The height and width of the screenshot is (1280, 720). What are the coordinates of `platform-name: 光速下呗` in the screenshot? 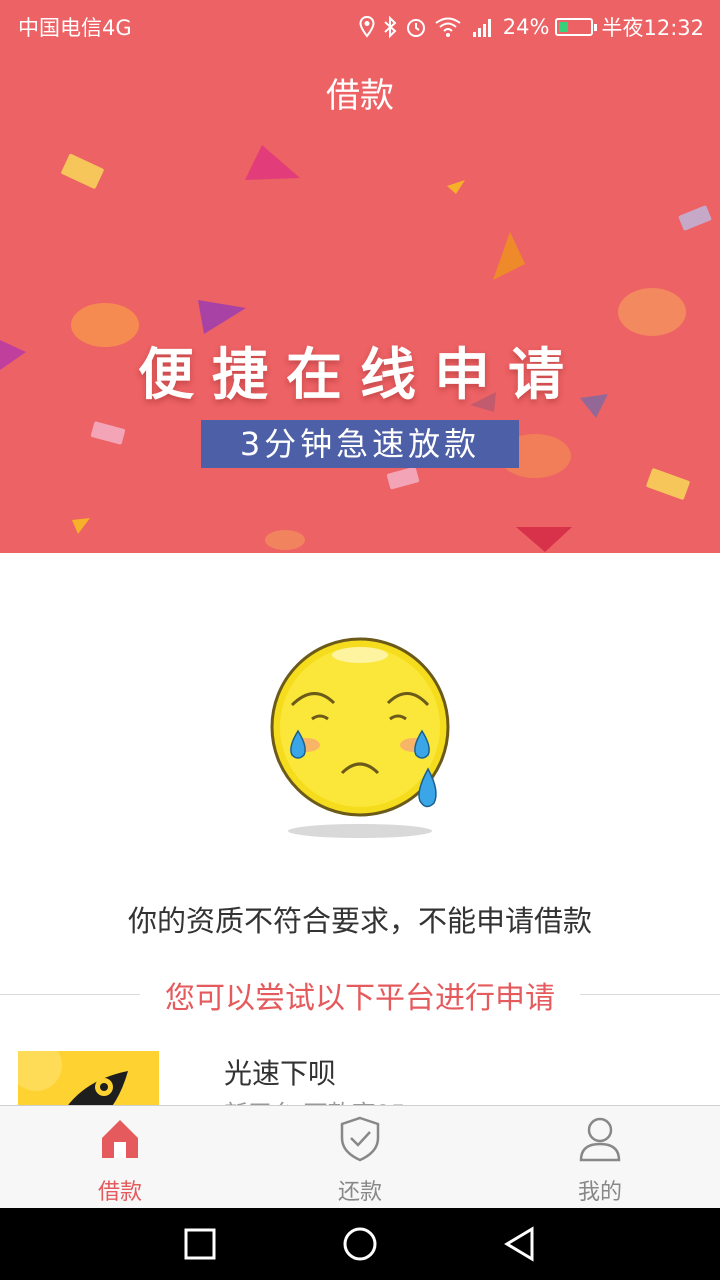 It's located at (280, 1073).